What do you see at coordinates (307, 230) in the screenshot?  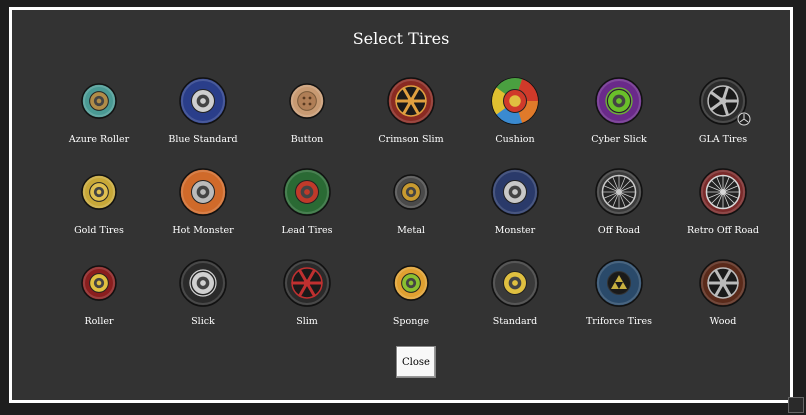 I see `tire-label: Lead Tires` at bounding box center [307, 230].